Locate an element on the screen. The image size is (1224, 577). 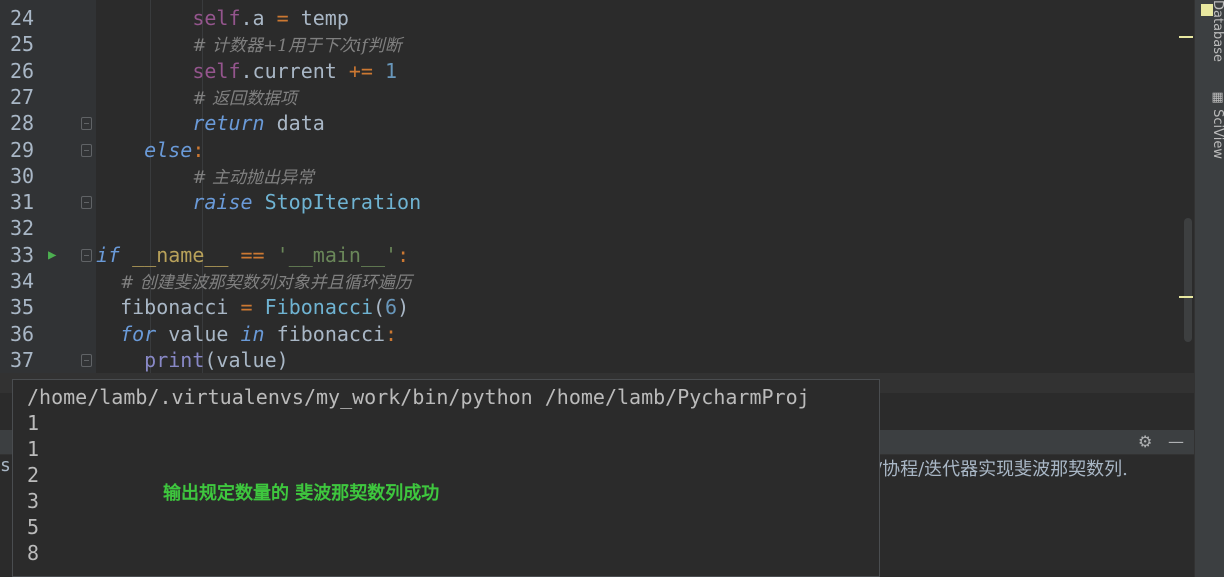
line-number: 37 is located at coordinates (25, 360).